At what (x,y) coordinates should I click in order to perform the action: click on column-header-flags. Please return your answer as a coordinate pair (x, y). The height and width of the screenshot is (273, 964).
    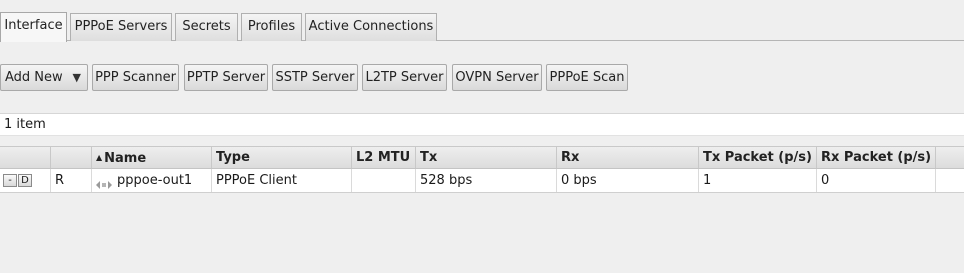
    Looking at the image, I should click on (70, 157).